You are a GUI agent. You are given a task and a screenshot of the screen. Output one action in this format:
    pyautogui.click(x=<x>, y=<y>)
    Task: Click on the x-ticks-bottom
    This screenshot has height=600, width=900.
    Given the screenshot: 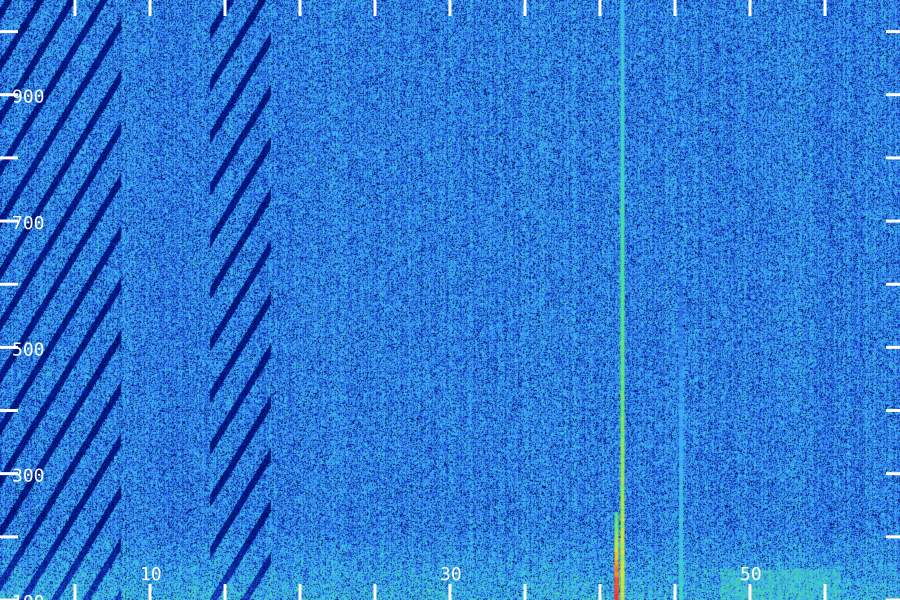 What is the action you would take?
    pyautogui.click(x=450, y=592)
    